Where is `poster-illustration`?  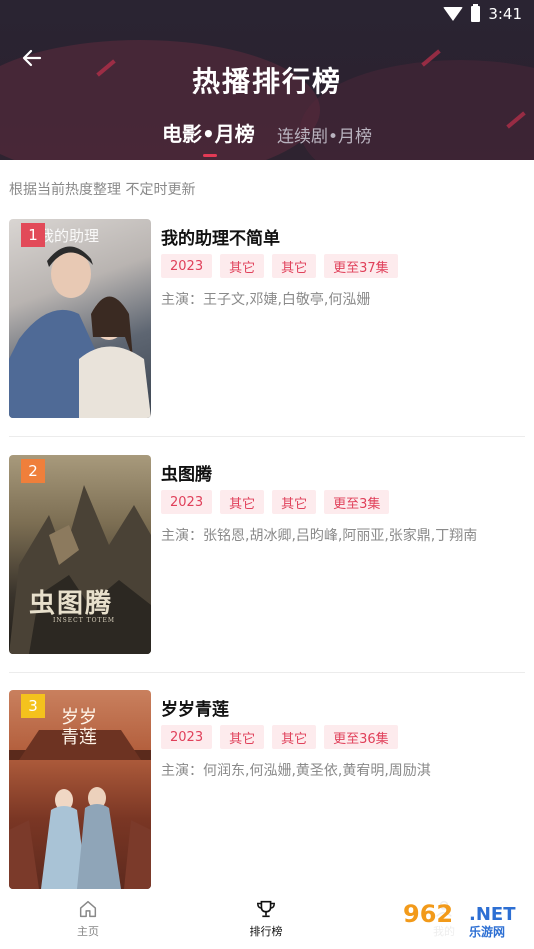
poster-illustration is located at coordinates (80, 569).